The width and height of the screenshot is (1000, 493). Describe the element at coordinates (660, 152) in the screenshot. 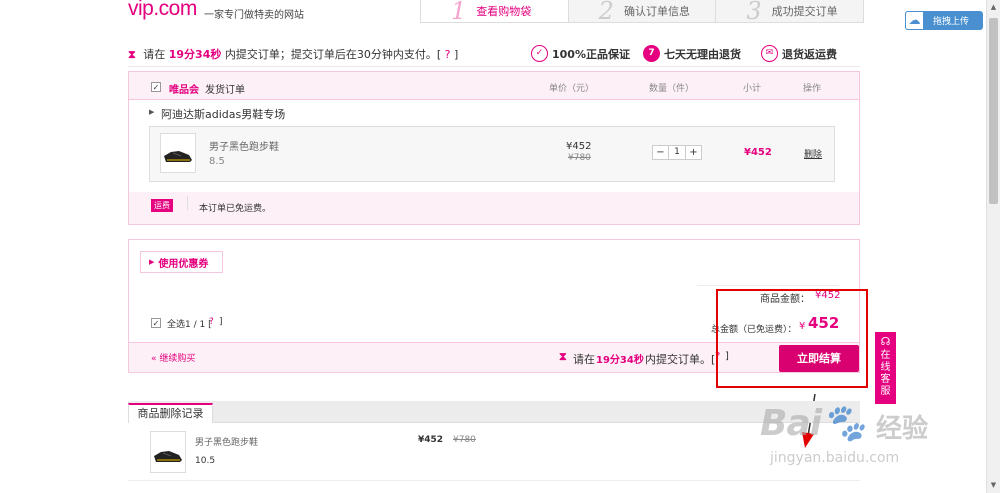

I see `quantity-minus-button: −` at that location.